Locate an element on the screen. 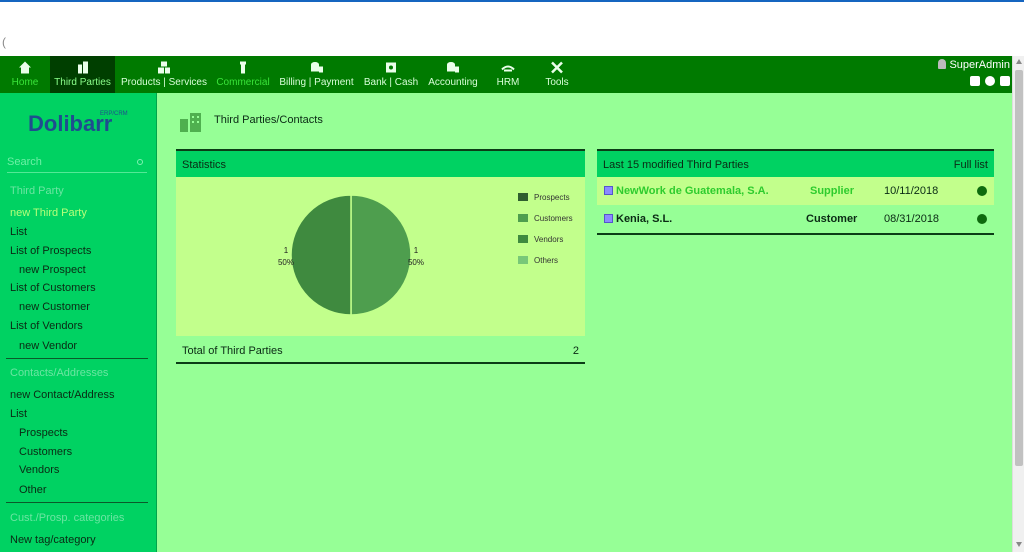  statistics-title: Statistics is located at coordinates (204, 165).